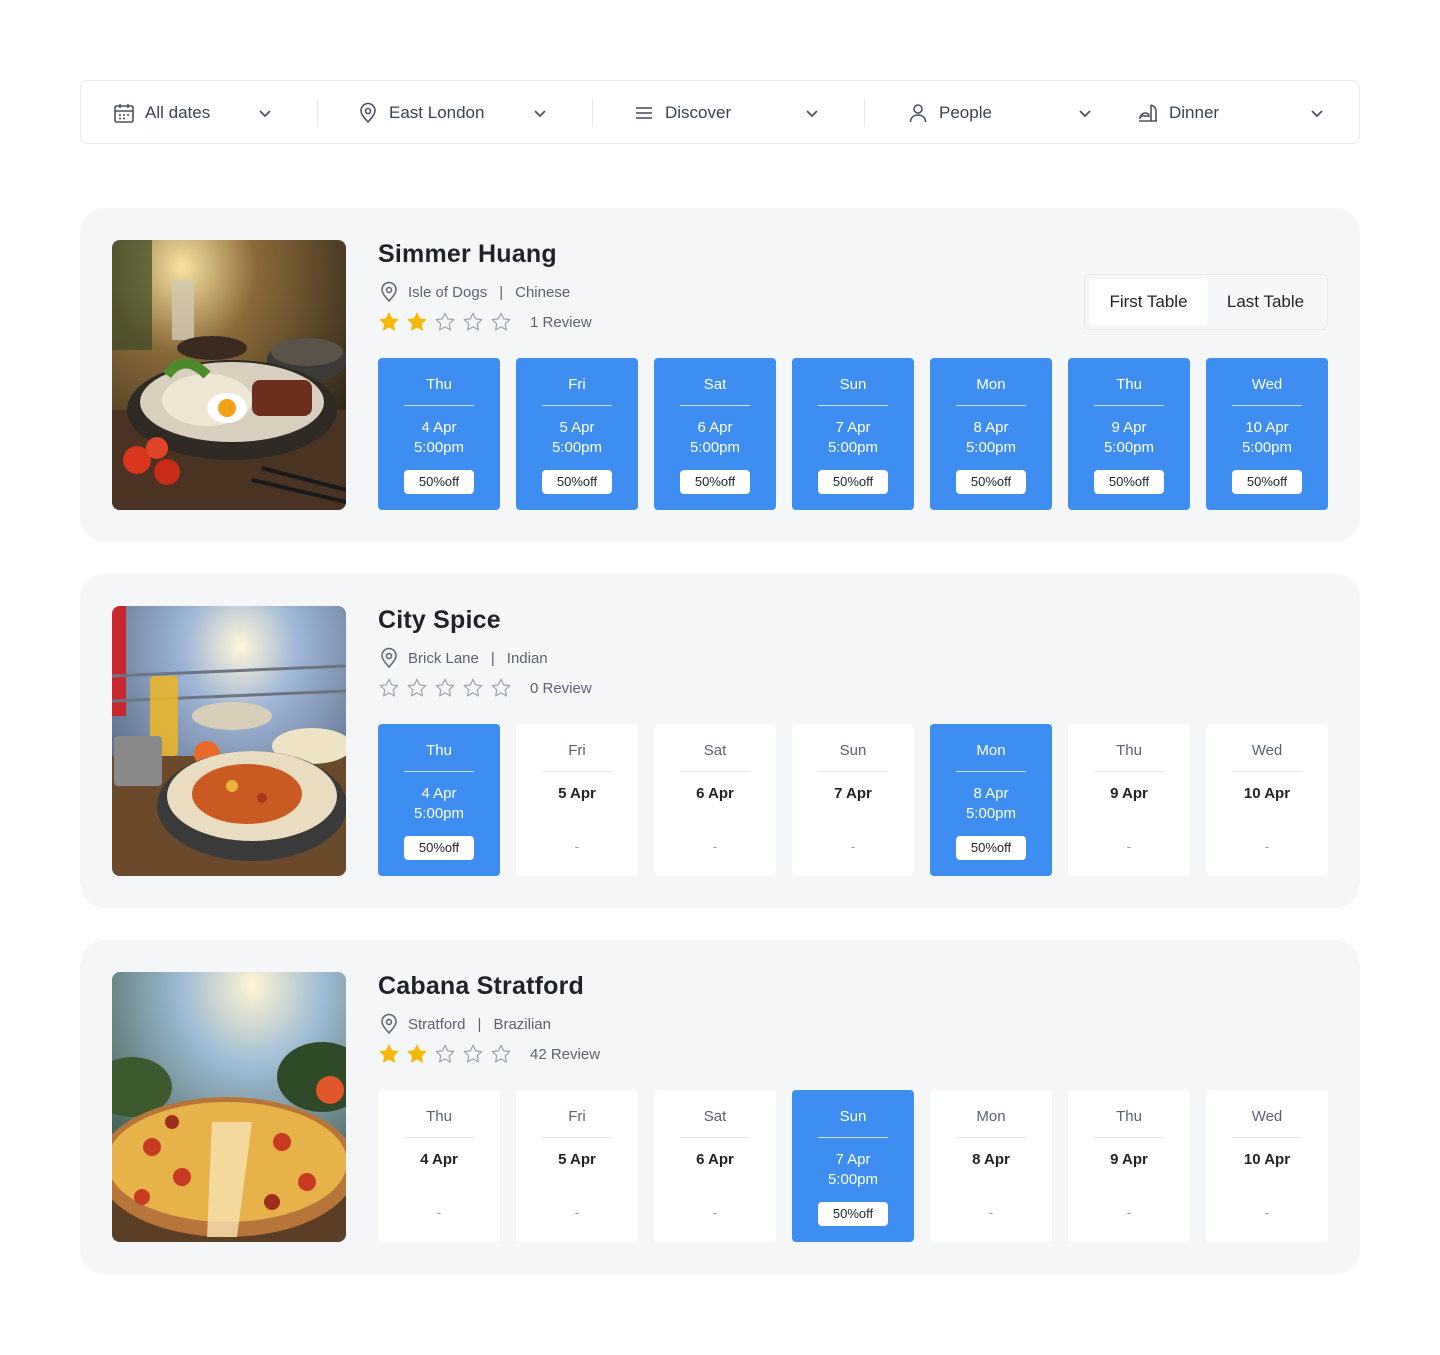  I want to click on review-count: 1 Review, so click(561, 322).